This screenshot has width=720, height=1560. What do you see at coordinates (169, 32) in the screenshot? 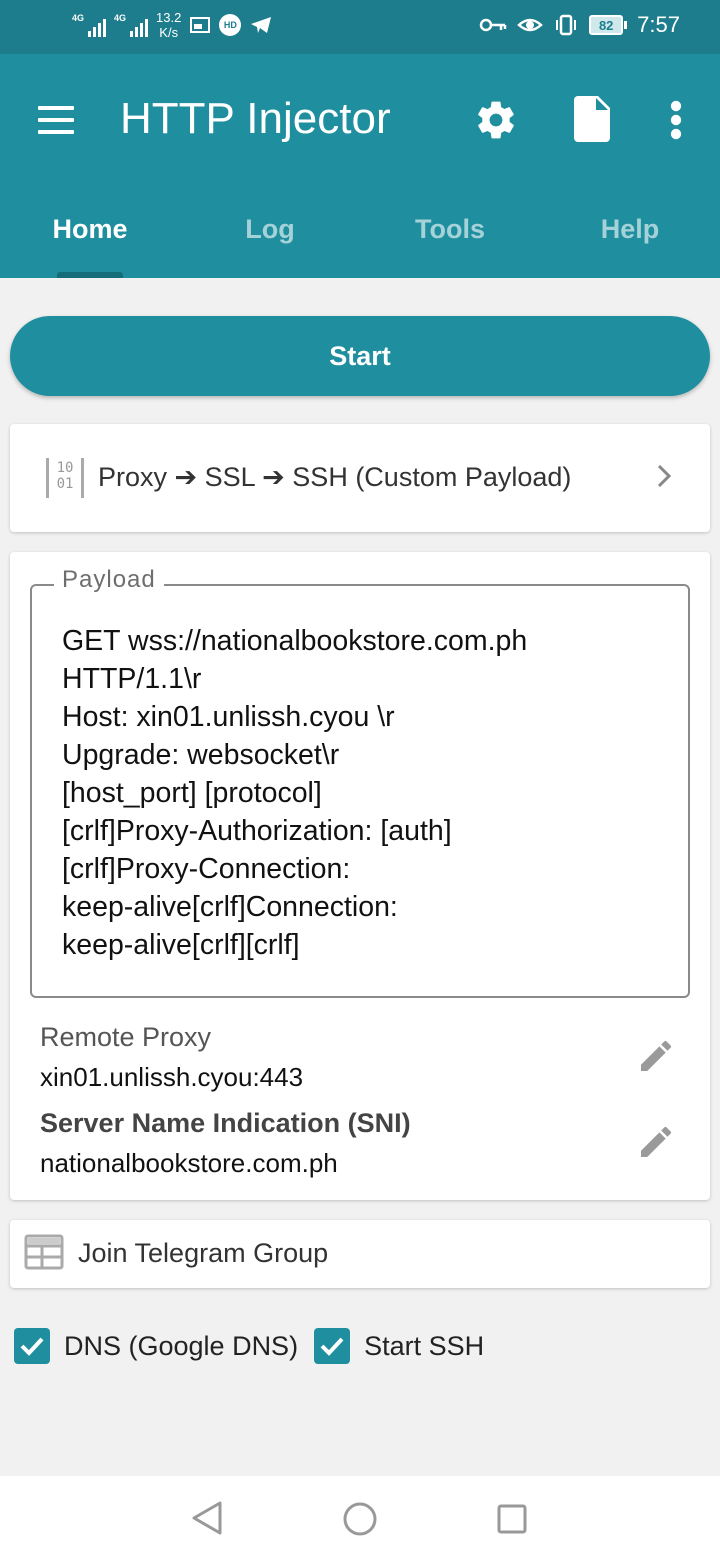
I see `speed-unit: K/s` at bounding box center [169, 32].